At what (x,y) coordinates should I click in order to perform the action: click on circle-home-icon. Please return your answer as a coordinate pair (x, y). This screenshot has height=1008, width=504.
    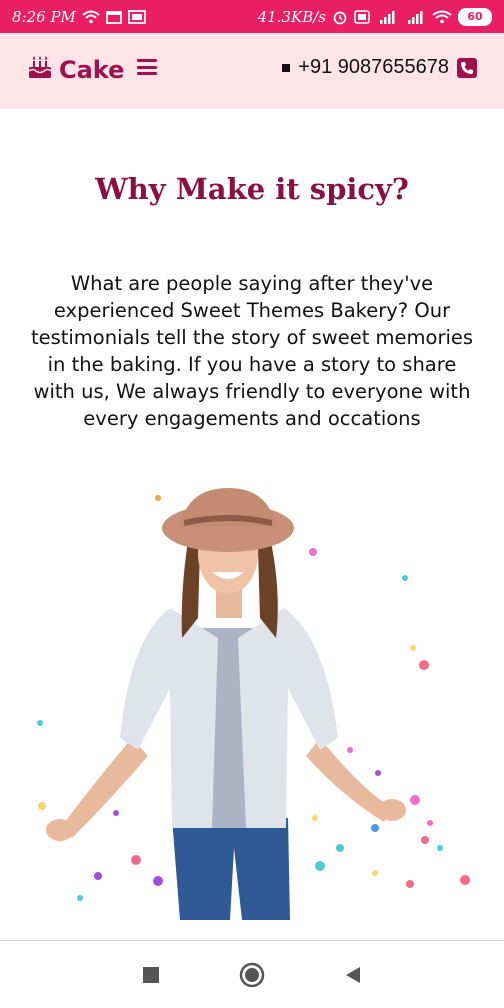
    Looking at the image, I should click on (252, 975).